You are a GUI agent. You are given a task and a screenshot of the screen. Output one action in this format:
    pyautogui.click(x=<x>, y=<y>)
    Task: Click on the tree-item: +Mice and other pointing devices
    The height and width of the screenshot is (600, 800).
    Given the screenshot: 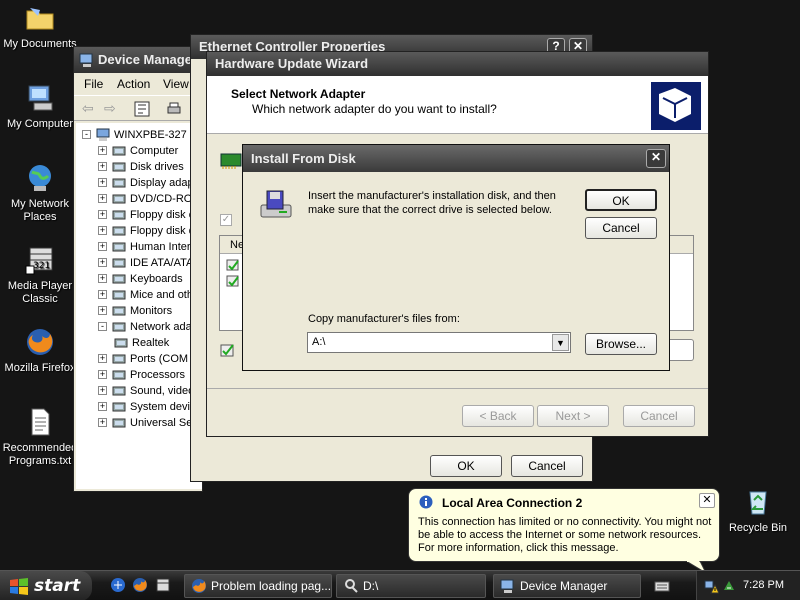 What is the action you would take?
    pyautogui.click(x=150, y=295)
    